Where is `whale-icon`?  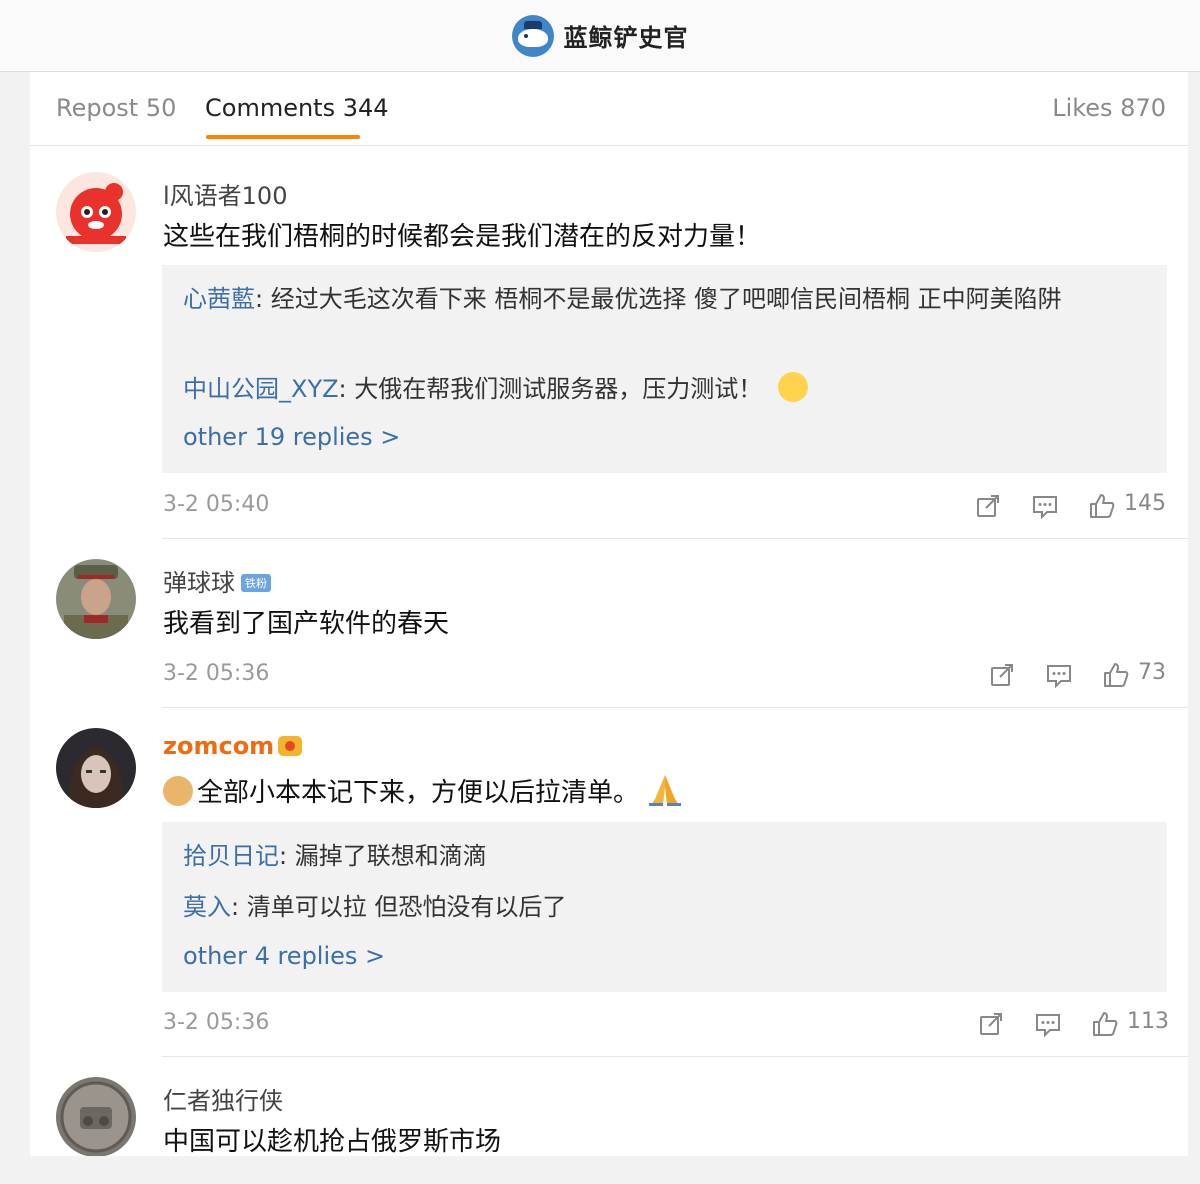
whale-icon is located at coordinates (532, 37).